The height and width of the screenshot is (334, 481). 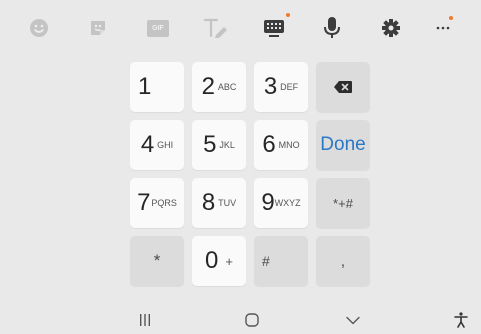 What do you see at coordinates (145, 320) in the screenshot?
I see `recents-icon` at bounding box center [145, 320].